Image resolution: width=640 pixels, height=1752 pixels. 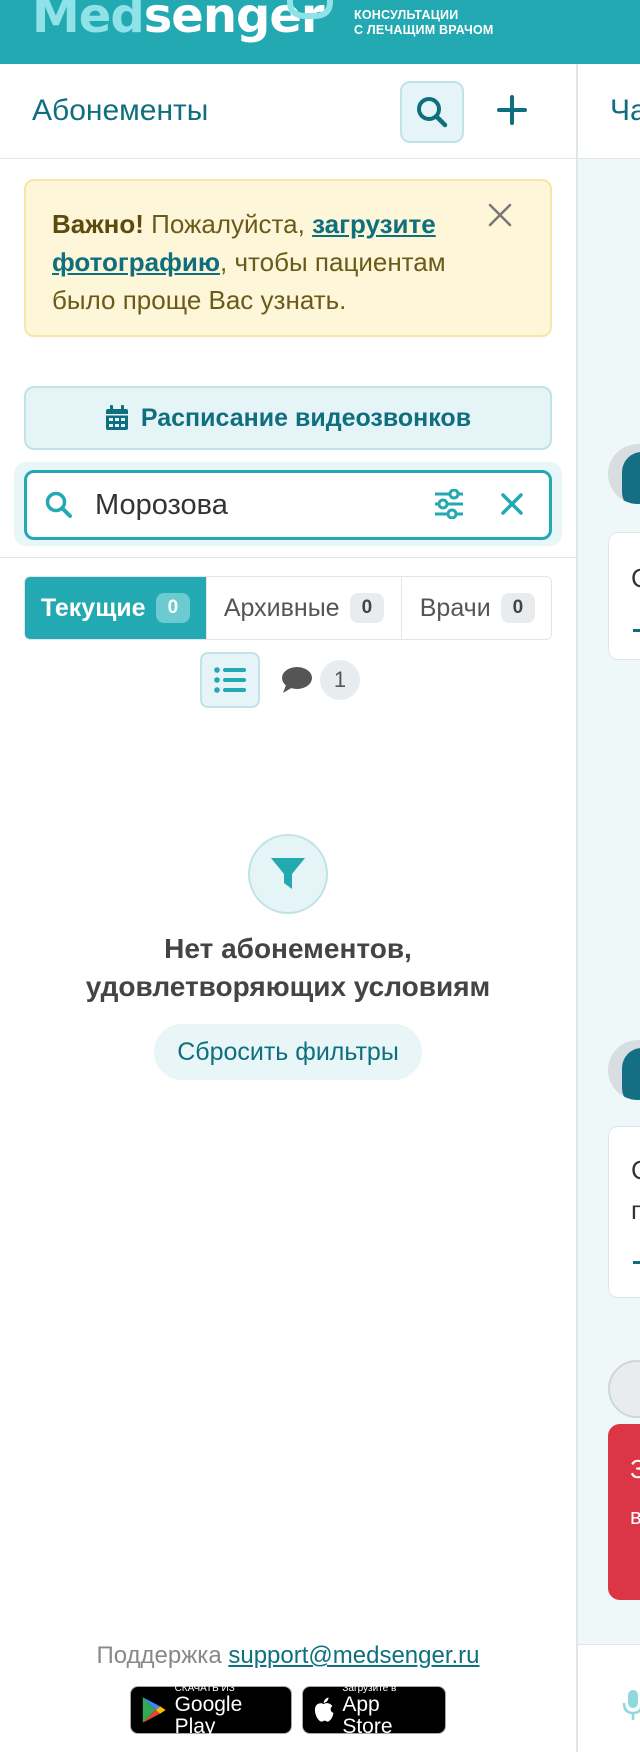 What do you see at coordinates (297, 680) in the screenshot?
I see `chat-bubble-icon` at bounding box center [297, 680].